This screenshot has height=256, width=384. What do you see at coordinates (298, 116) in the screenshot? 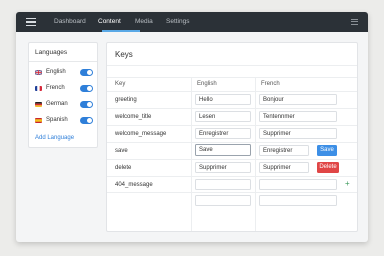
I see `french-value-input: Tentennmer` at bounding box center [298, 116].